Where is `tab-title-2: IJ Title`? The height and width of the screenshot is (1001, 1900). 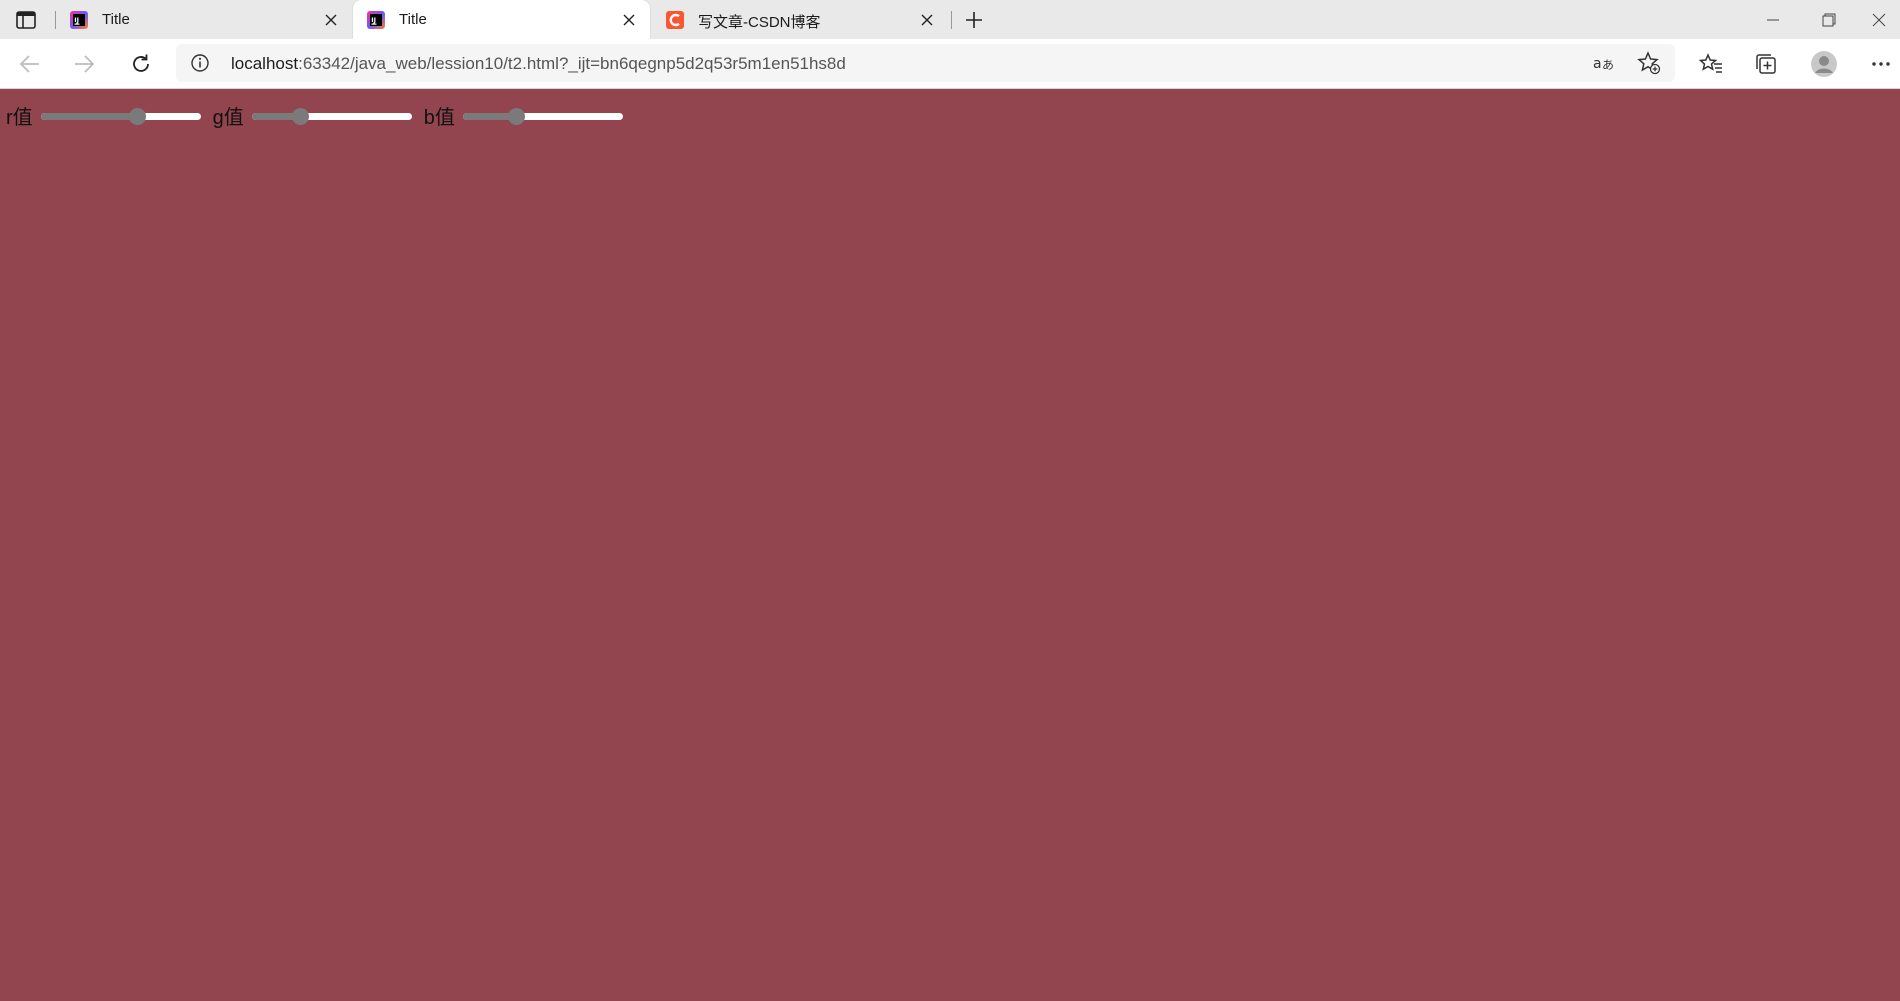 tab-title-2: IJ Title is located at coordinates (501, 19).